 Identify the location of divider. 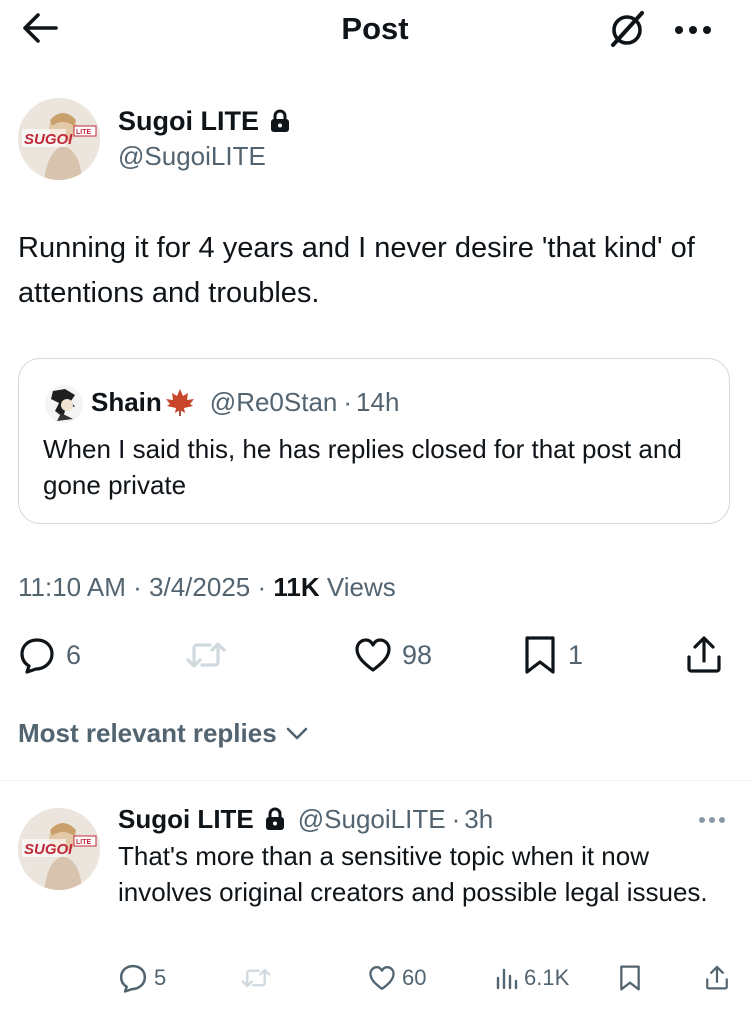
(375, 780).